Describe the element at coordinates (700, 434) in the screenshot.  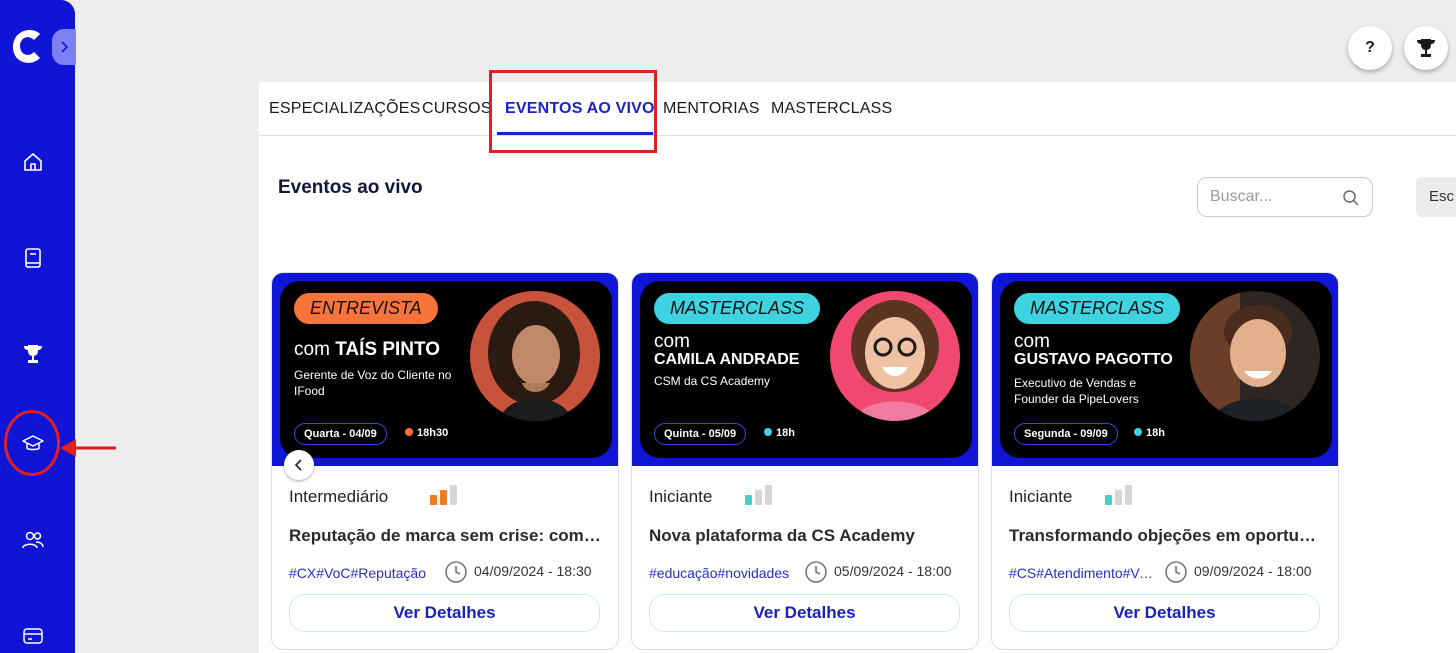
I see `event-day: Quinta - 05/09` at that location.